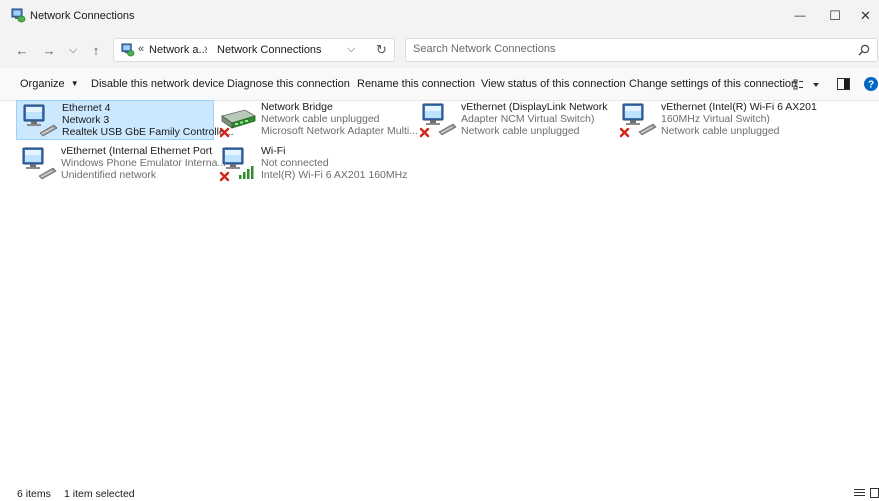 This screenshot has width=879, height=501. Describe the element at coordinates (334, 175) in the screenshot. I see `connection-detail-2: Intel(R) Wi-Fi 6 AX201 160MHz` at that location.